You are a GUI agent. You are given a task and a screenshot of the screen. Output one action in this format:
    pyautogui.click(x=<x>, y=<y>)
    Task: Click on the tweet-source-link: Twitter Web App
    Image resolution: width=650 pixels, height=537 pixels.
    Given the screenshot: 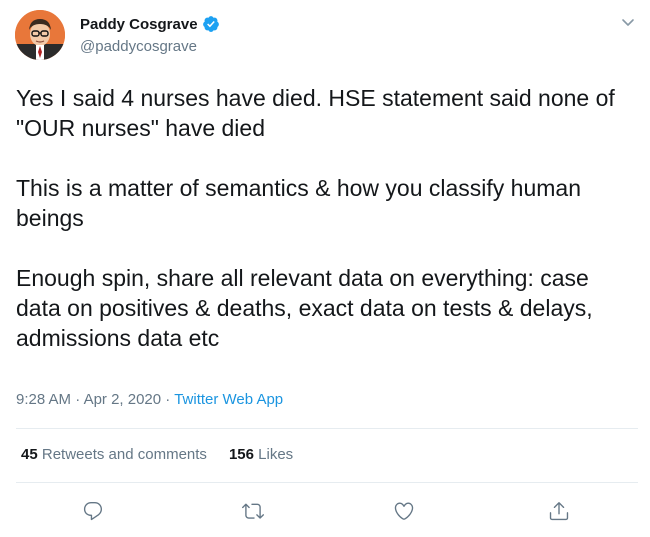 What is the action you would take?
    pyautogui.click(x=228, y=399)
    